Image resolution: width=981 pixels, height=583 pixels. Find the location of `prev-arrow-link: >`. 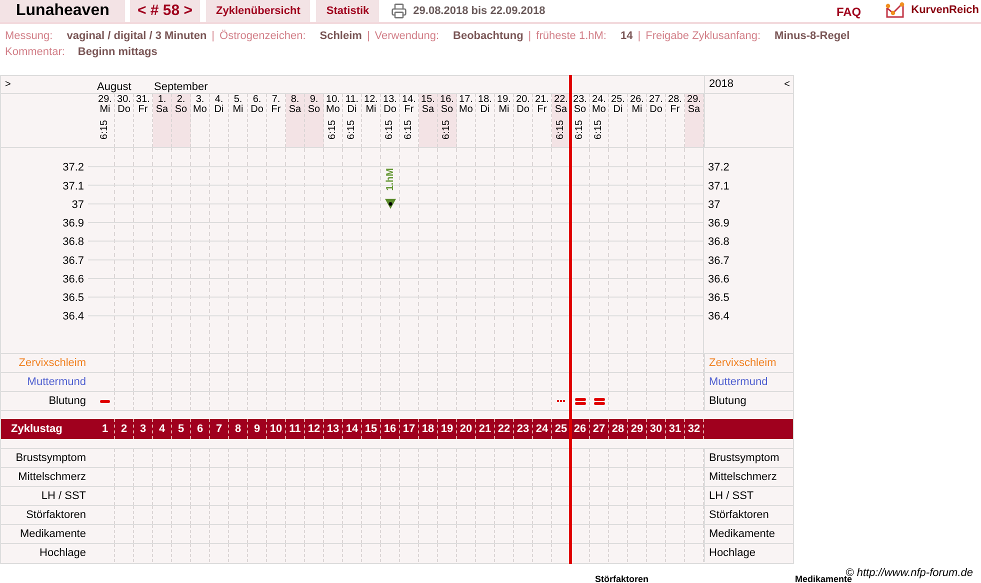

prev-arrow-link: > is located at coordinates (8, 84).